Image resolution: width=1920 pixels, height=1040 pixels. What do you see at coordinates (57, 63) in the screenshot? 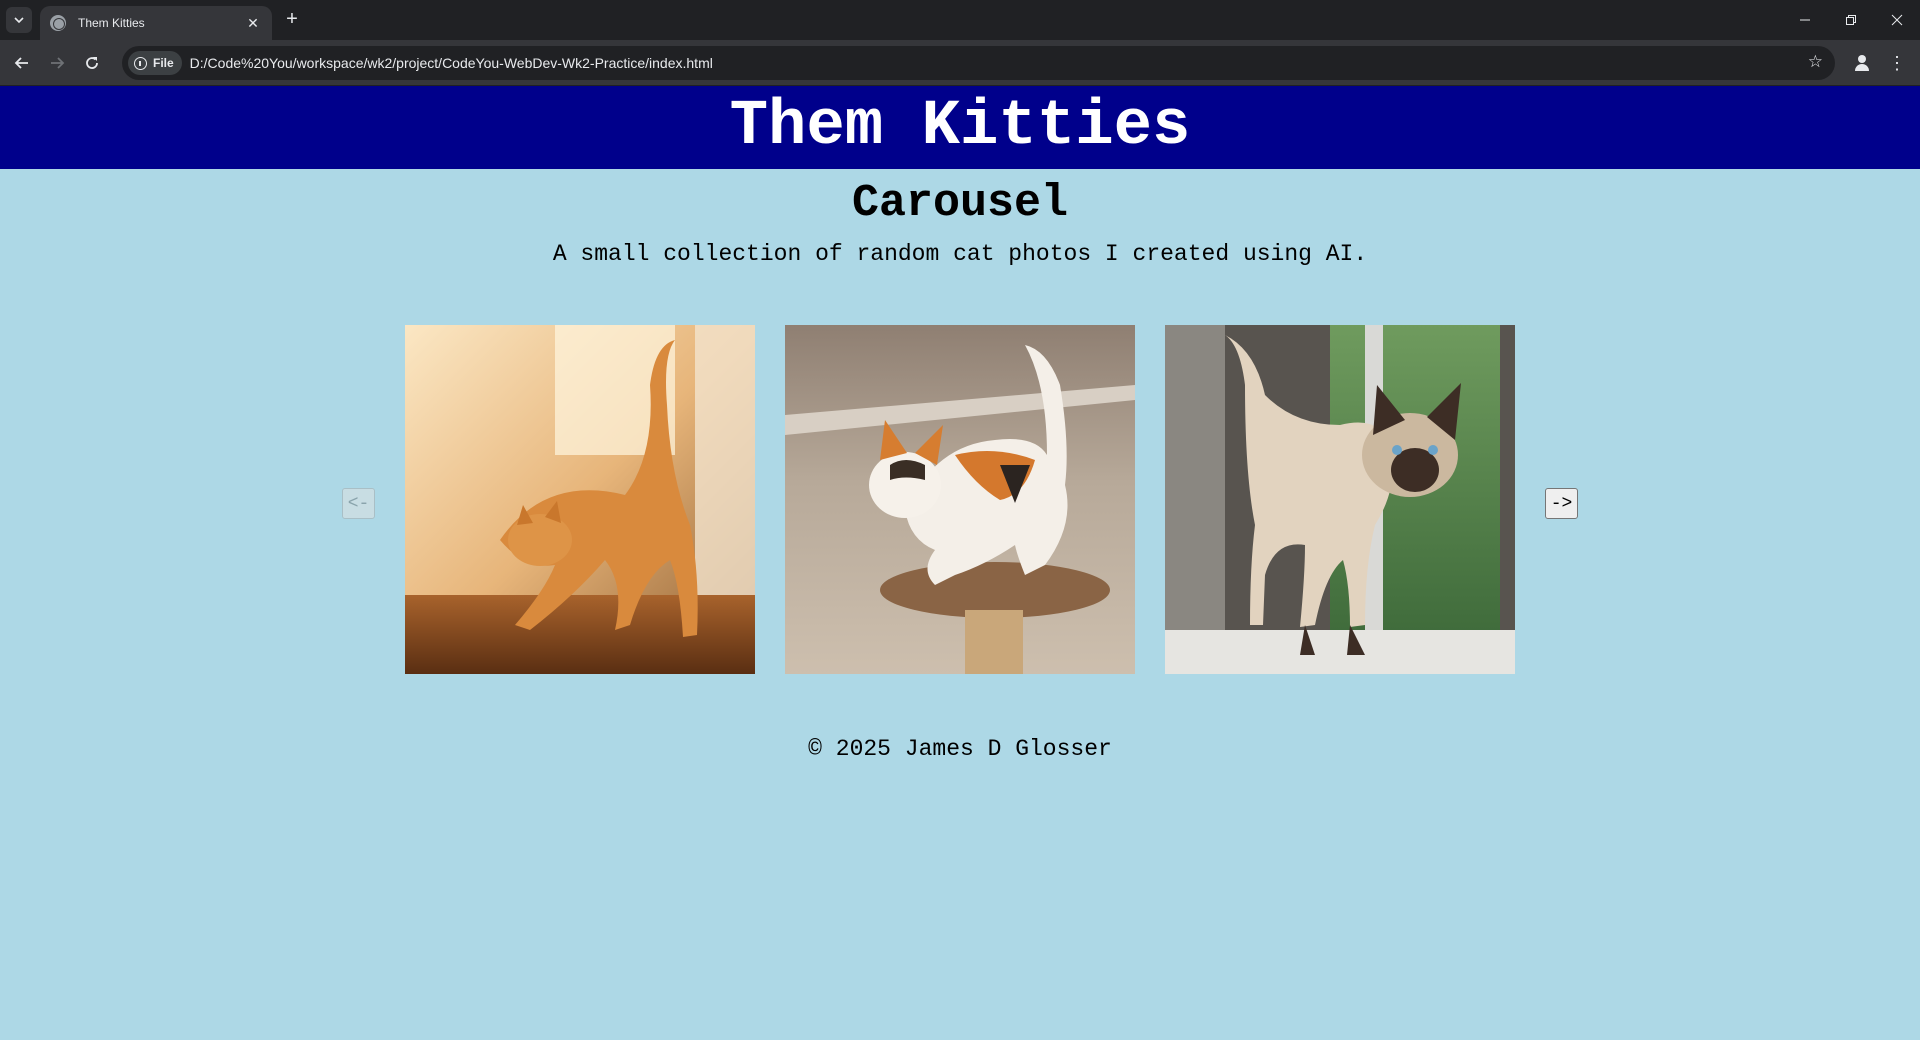
I see `forward-arrow-icon` at bounding box center [57, 63].